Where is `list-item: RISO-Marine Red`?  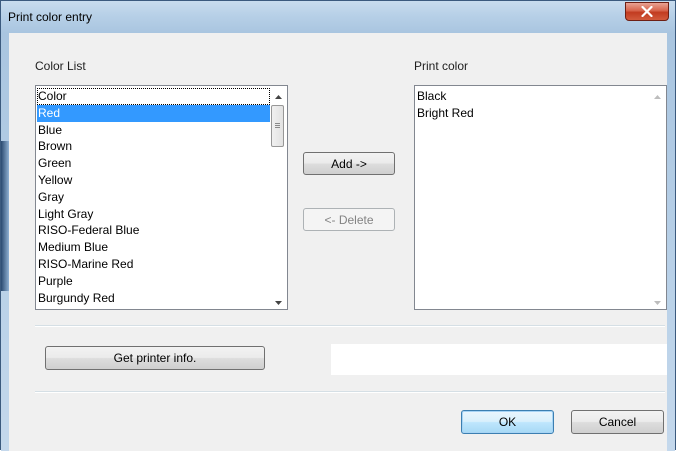 list-item: RISO-Marine Red is located at coordinates (153, 264).